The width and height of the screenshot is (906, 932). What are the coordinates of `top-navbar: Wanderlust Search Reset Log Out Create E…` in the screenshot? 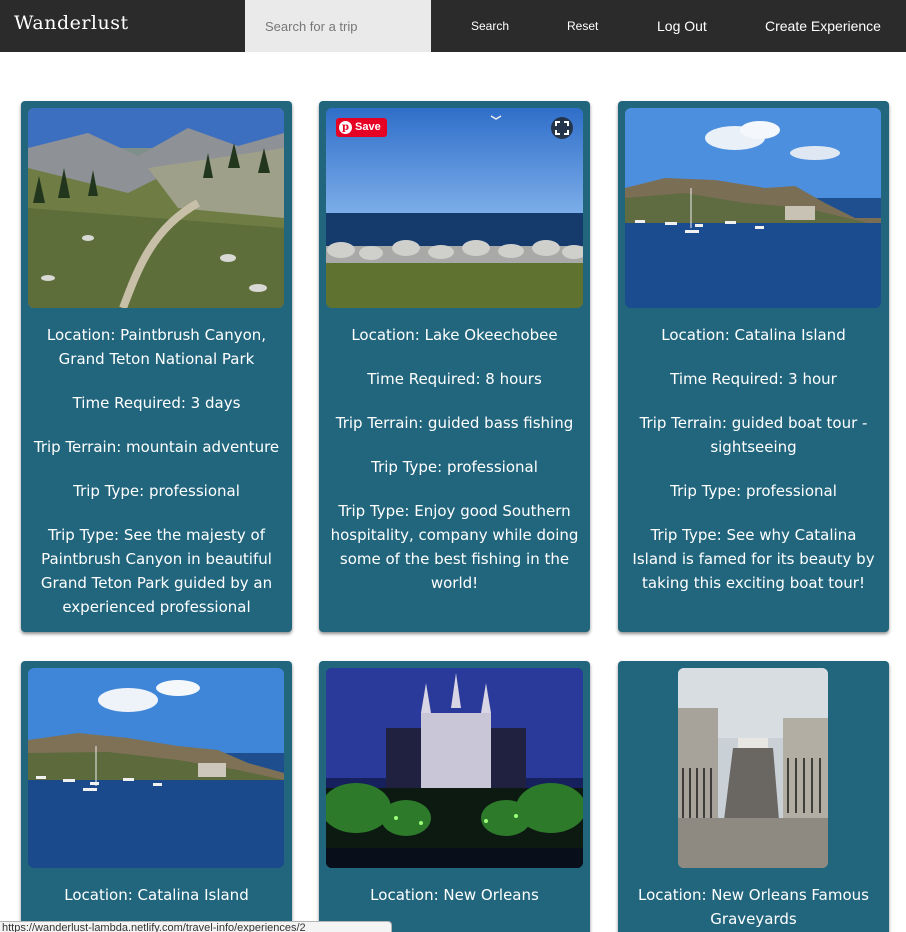 It's located at (453, 26).